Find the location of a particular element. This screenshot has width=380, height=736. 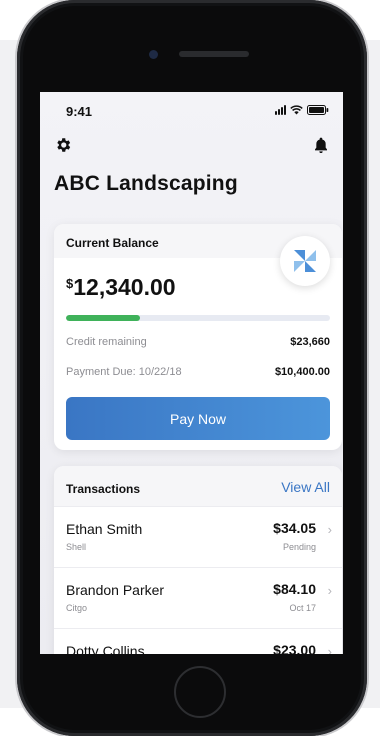

balance-label: Current Balance is located at coordinates (112, 243).